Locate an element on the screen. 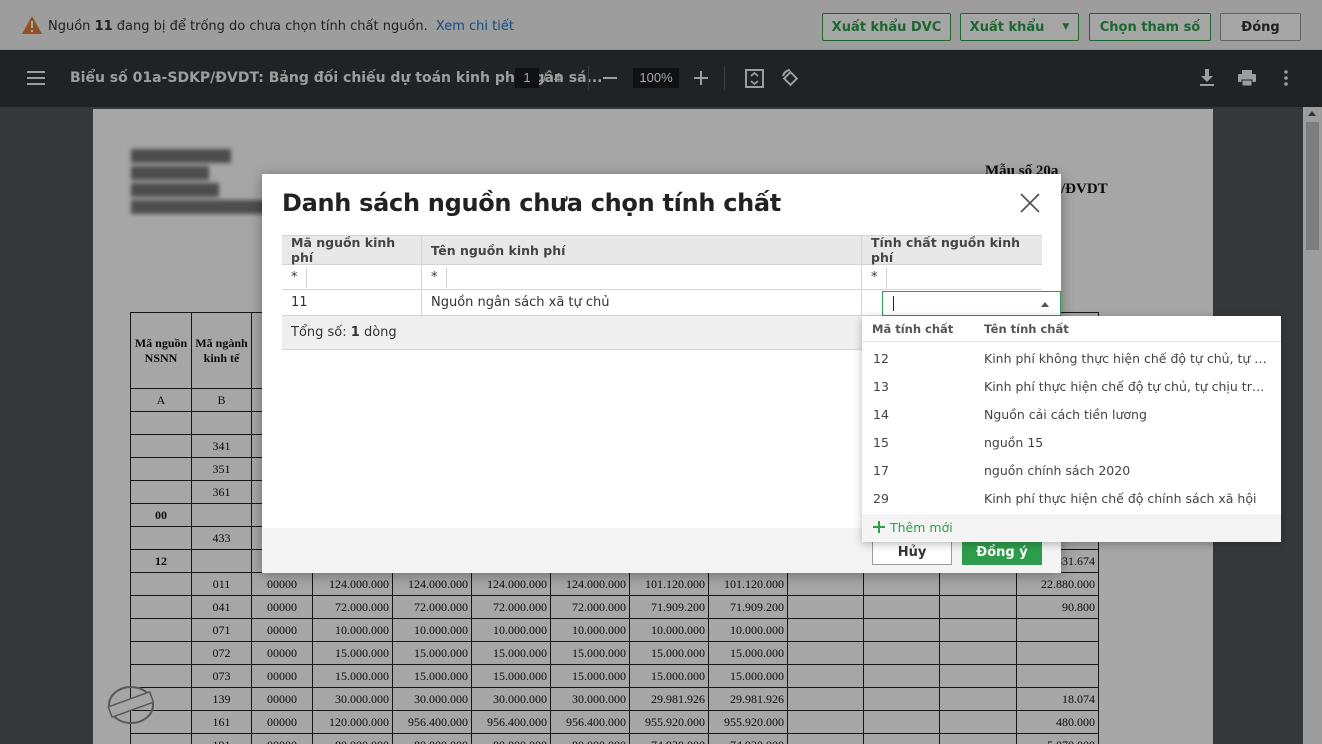 This screenshot has width=1322, height=744. property-combobox is located at coordinates (971, 303).